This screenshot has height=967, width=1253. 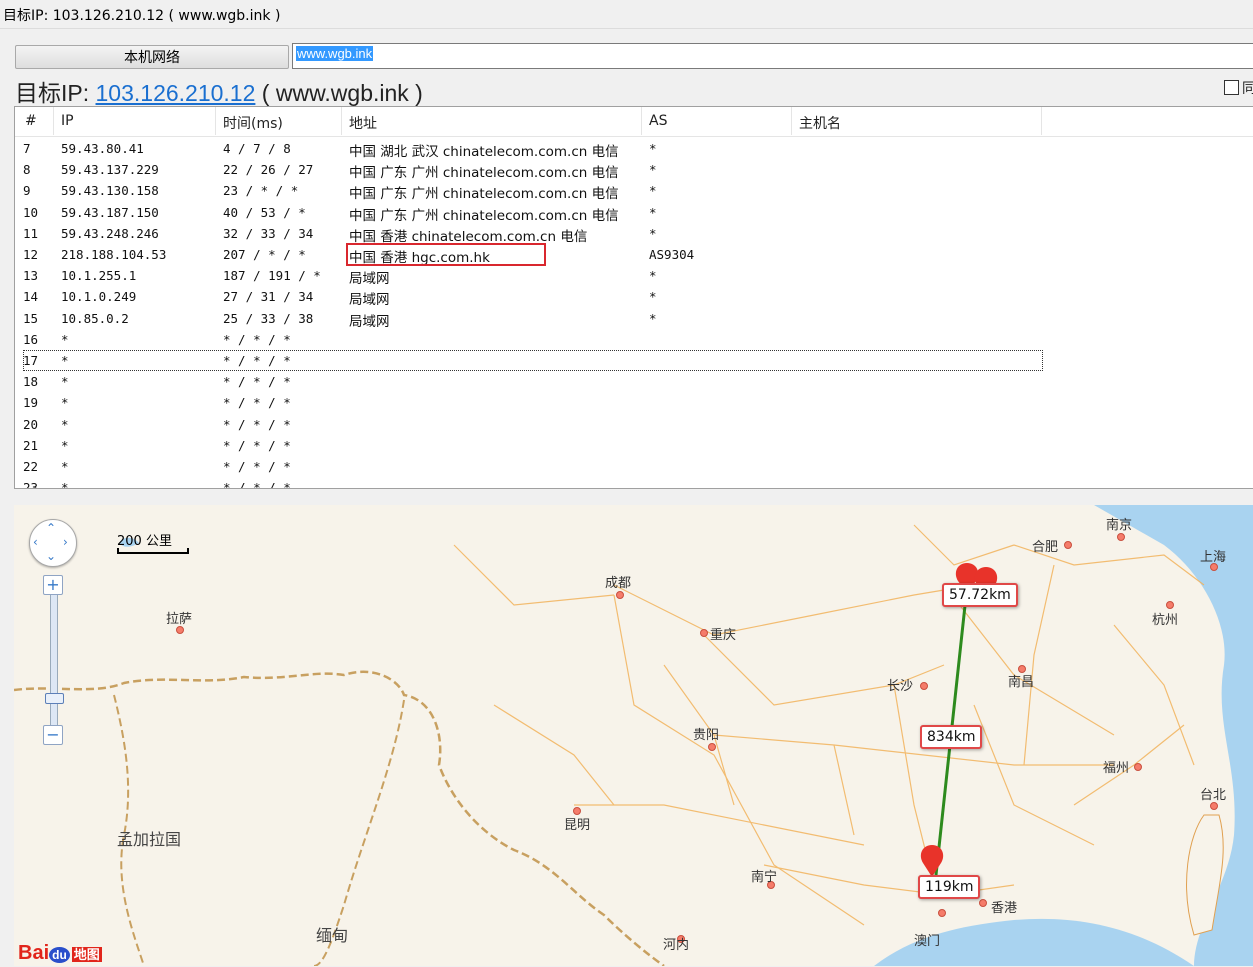 What do you see at coordinates (951, 737) in the screenshot?
I see `distance-label: 834km` at bounding box center [951, 737].